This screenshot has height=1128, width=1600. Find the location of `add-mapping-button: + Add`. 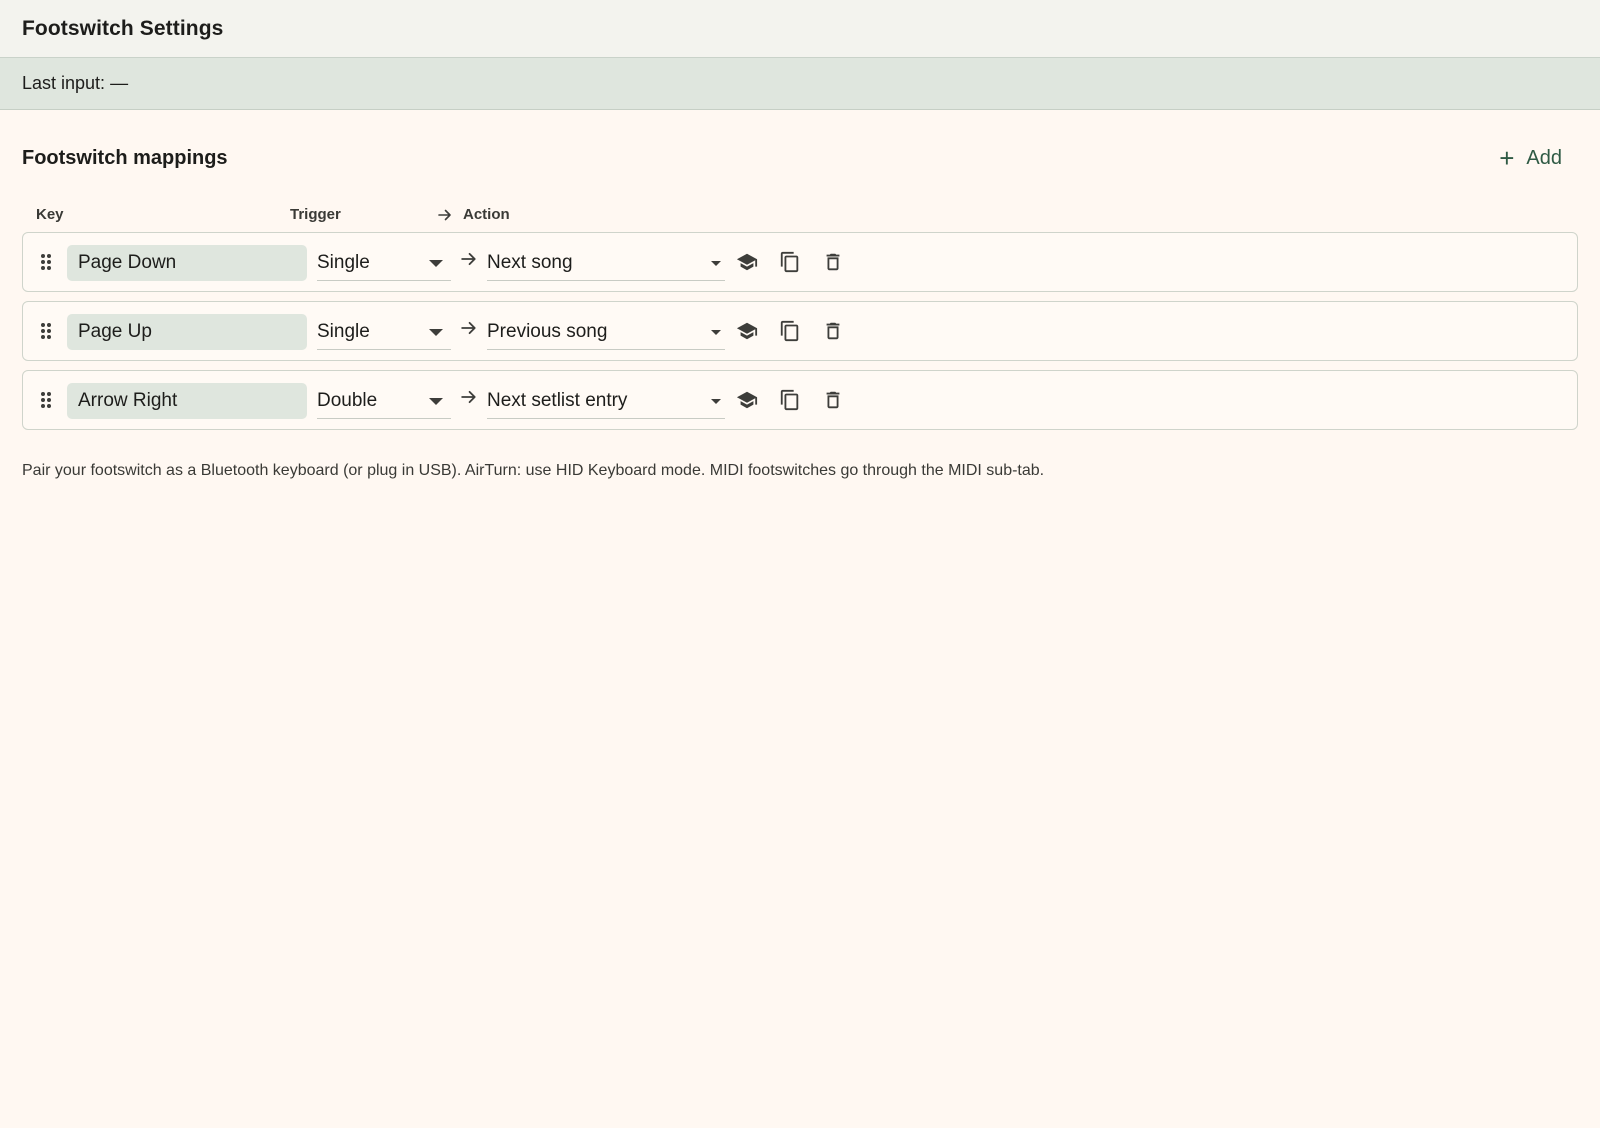

add-mapping-button: + Add is located at coordinates (1530, 158).